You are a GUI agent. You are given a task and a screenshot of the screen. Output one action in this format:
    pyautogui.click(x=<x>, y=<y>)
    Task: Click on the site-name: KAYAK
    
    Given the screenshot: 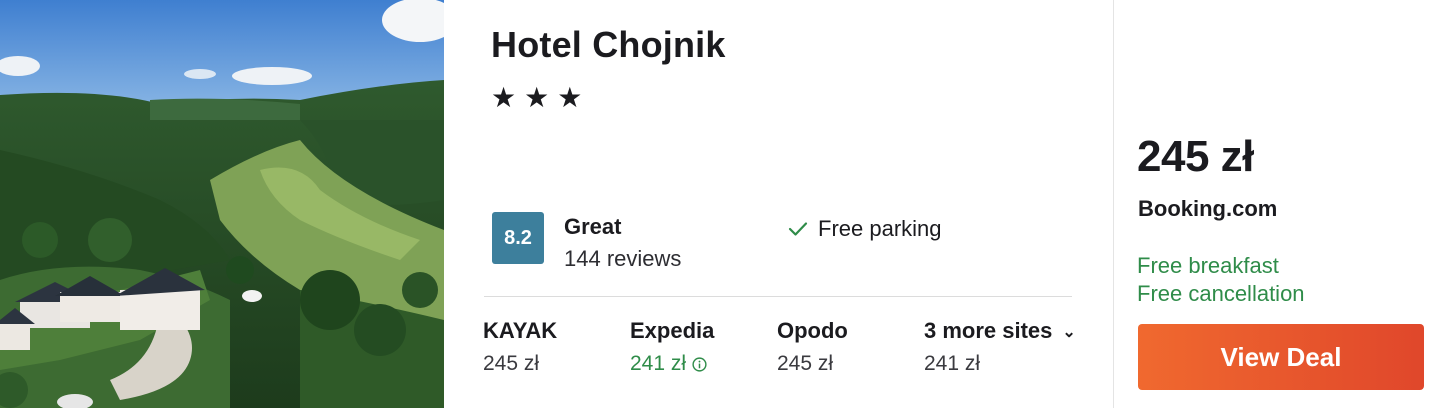 What is the action you would take?
    pyautogui.click(x=520, y=330)
    